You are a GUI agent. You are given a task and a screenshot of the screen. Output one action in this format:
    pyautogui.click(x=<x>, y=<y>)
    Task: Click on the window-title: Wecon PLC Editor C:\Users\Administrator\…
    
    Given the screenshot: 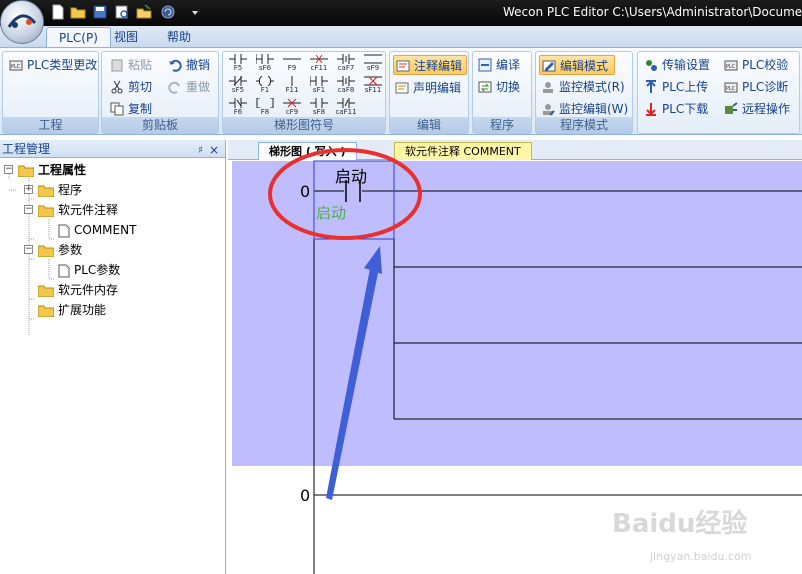 What is the action you would take?
    pyautogui.click(x=652, y=12)
    